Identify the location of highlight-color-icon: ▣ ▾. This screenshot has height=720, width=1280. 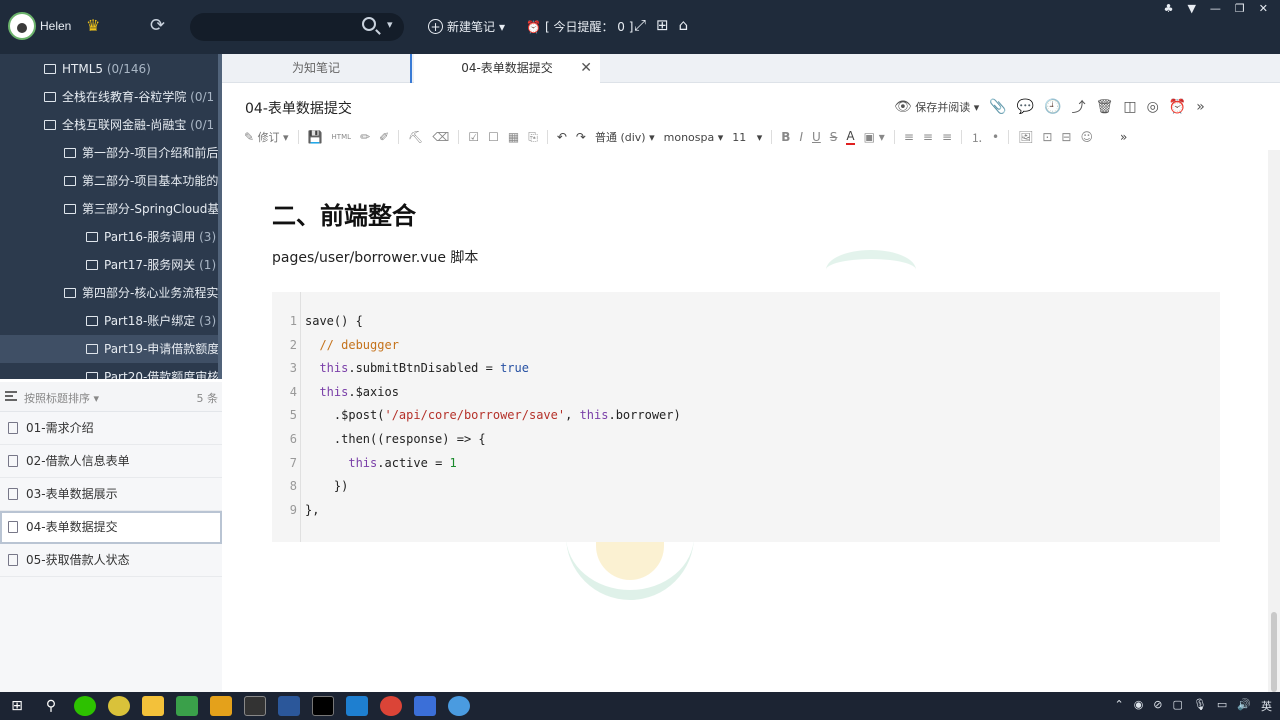
(874, 137).